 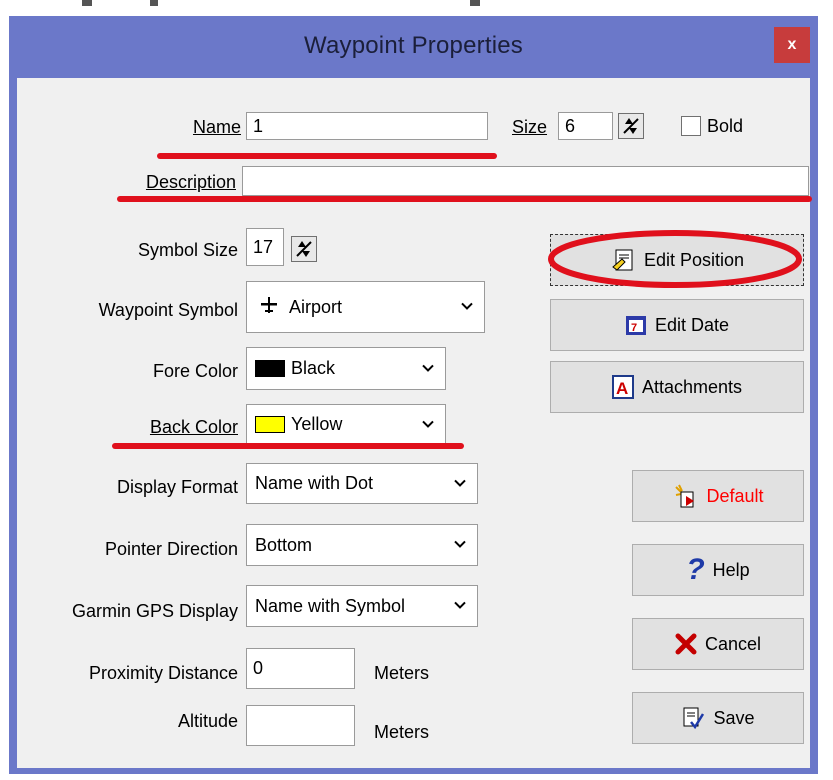 What do you see at coordinates (187, 250) in the screenshot?
I see `symbol-size-label: Symbol Size` at bounding box center [187, 250].